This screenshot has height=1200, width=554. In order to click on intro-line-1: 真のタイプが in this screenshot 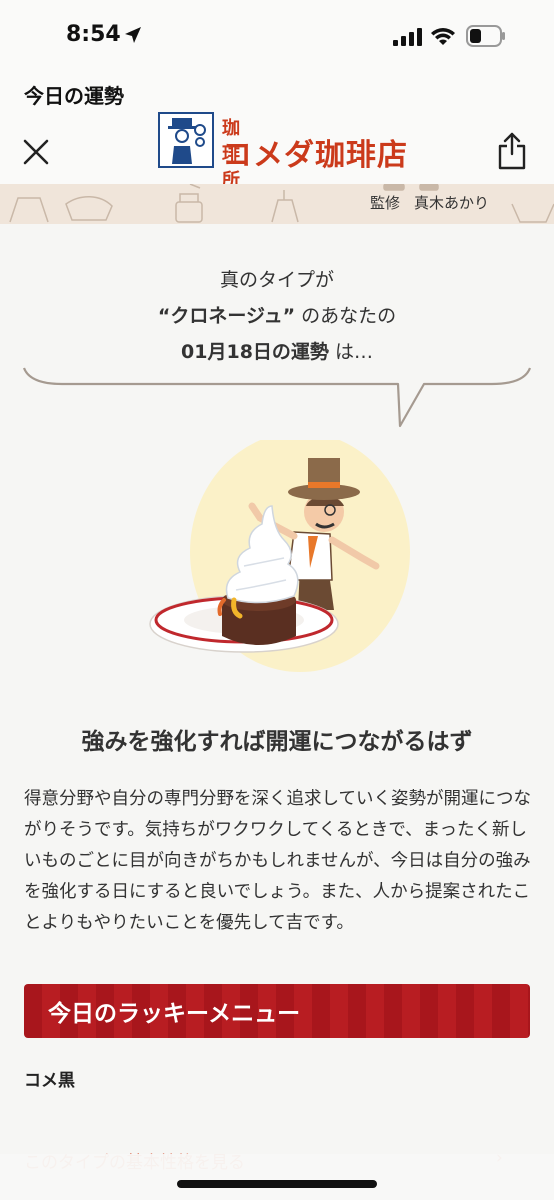, I will do `click(276, 280)`.